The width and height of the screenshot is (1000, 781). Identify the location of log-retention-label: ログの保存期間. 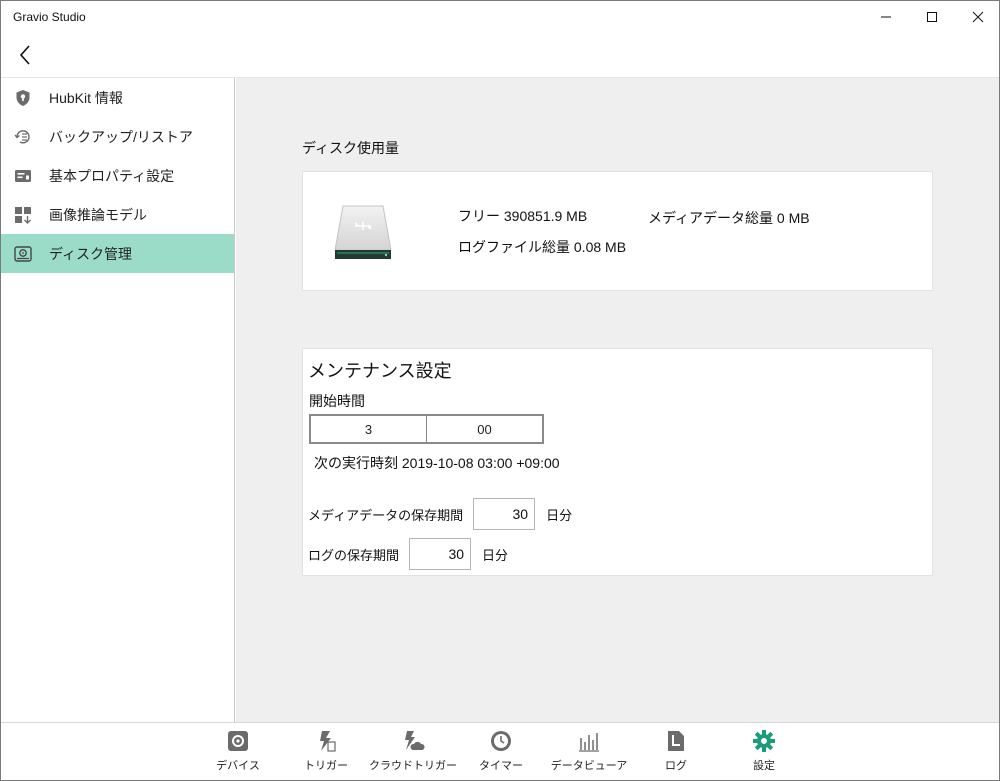
(354, 555).